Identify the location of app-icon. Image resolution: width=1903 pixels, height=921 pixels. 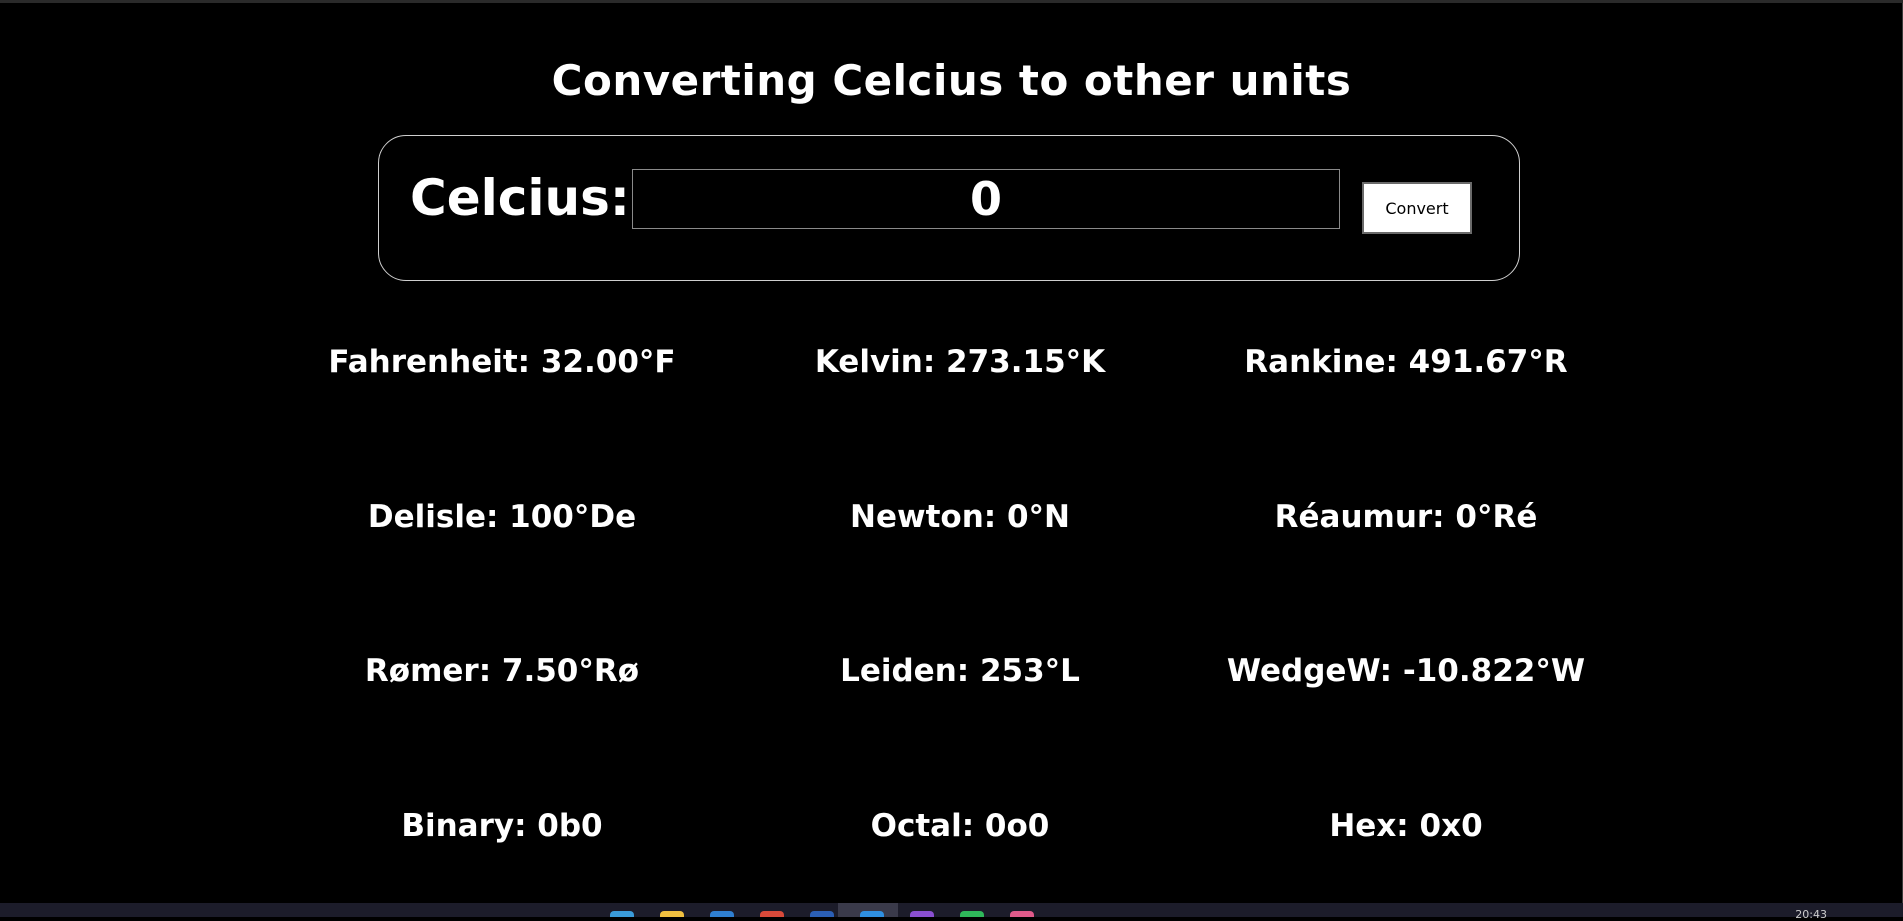
(922, 914).